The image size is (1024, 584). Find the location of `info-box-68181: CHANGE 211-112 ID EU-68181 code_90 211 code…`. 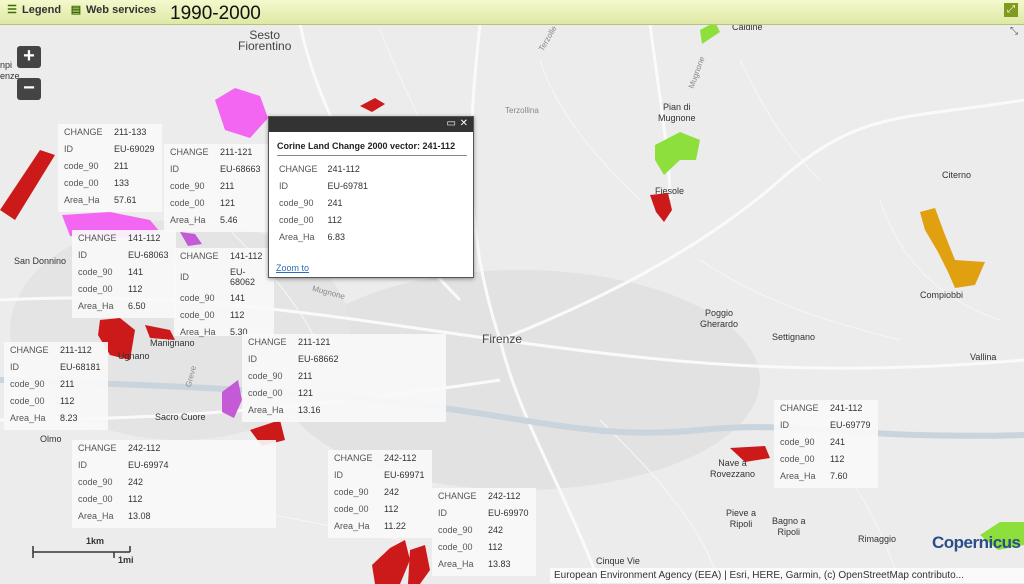

info-box-68181: CHANGE 211-112 ID EU-68181 code_90 211 code… is located at coordinates (56, 386).